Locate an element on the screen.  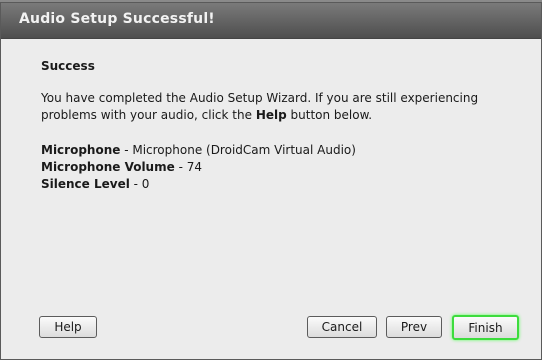
microphone-label: Microphone is located at coordinates (81, 150).